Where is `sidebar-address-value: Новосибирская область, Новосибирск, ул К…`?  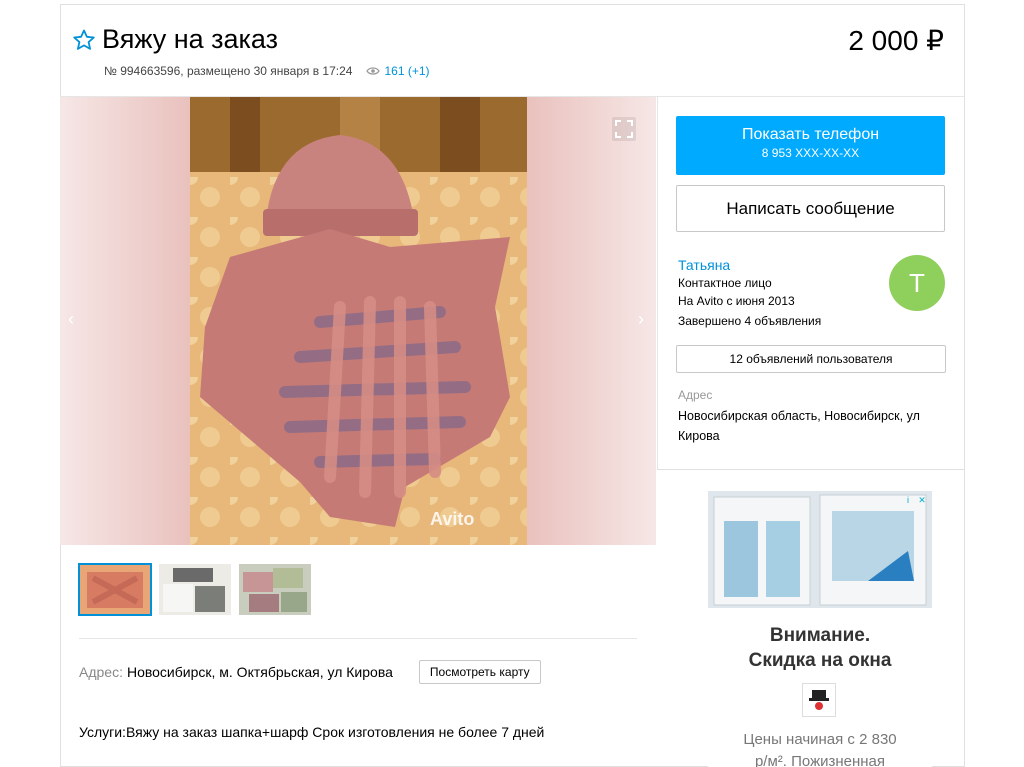 sidebar-address-value: Новосибирская область, Новосибирск, ул К… is located at coordinates (799, 426).